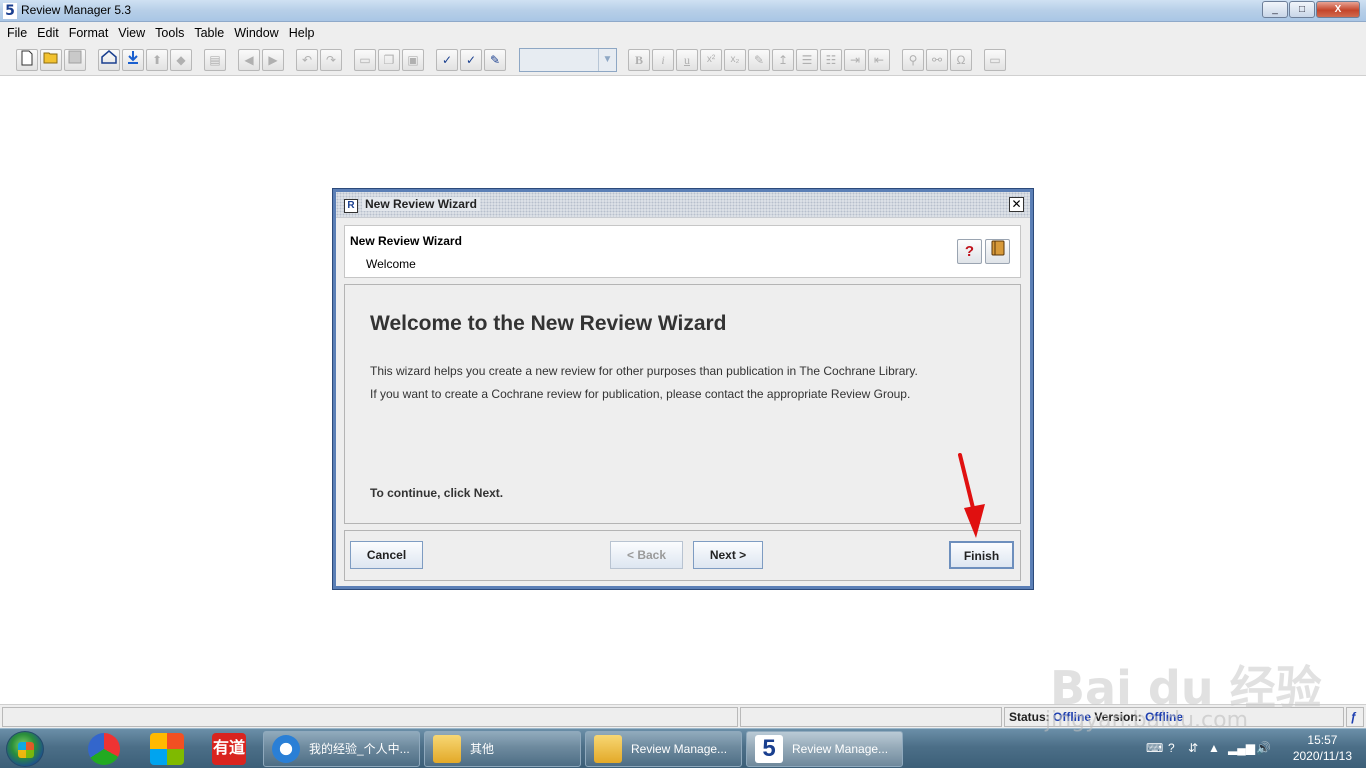  Describe the element at coordinates (961, 60) in the screenshot. I see `symbol-button: Ω` at that location.